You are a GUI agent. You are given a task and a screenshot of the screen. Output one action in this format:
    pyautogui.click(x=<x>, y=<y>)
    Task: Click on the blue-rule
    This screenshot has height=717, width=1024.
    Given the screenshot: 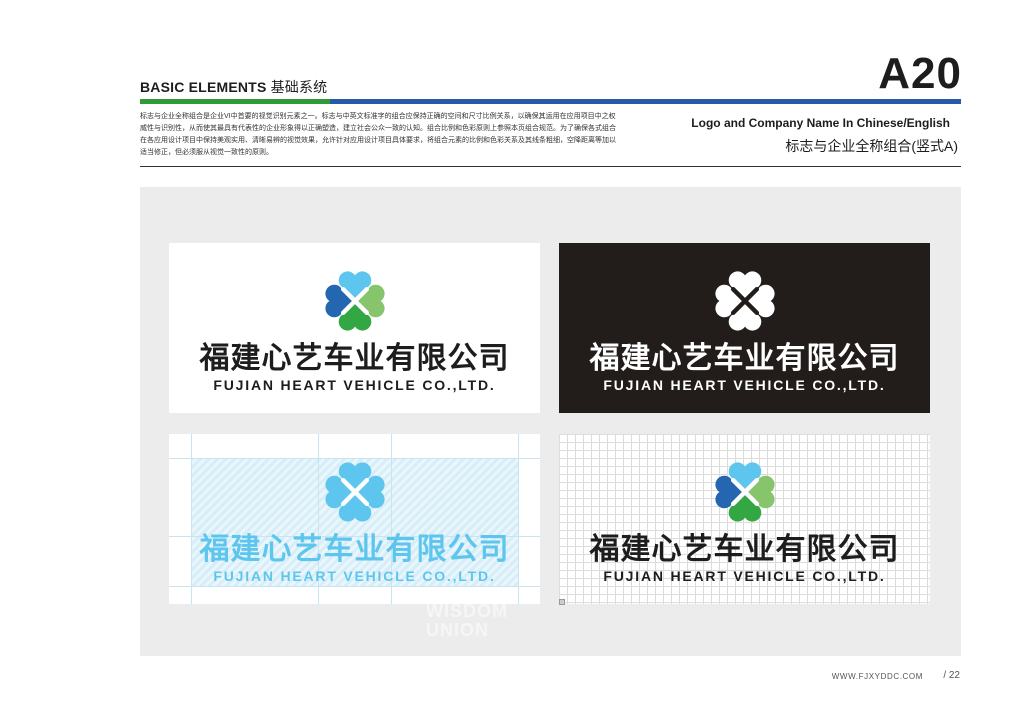 What is the action you would take?
    pyautogui.click(x=645, y=101)
    